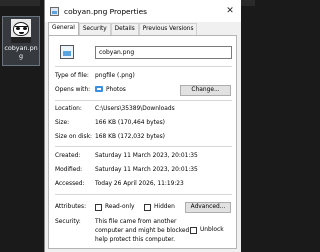 The height and width of the screenshot is (252, 320). What do you see at coordinates (248, 3) in the screenshot?
I see `desktop-top-strip-right` at bounding box center [248, 3].